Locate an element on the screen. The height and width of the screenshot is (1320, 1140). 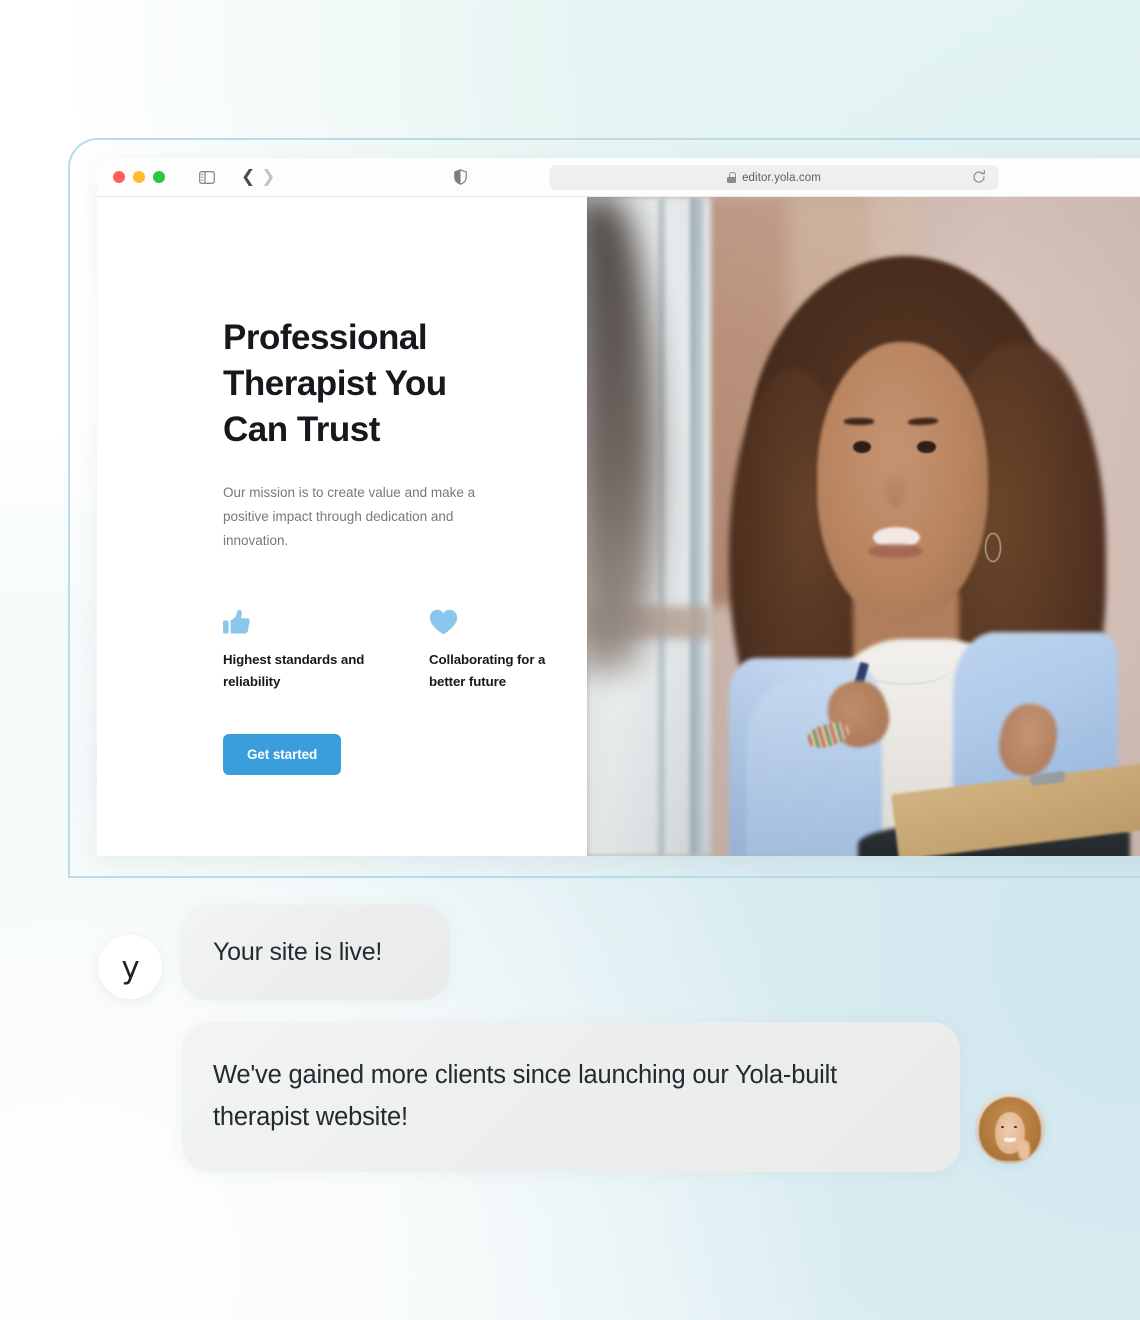
window-controls is located at coordinates (139, 177).